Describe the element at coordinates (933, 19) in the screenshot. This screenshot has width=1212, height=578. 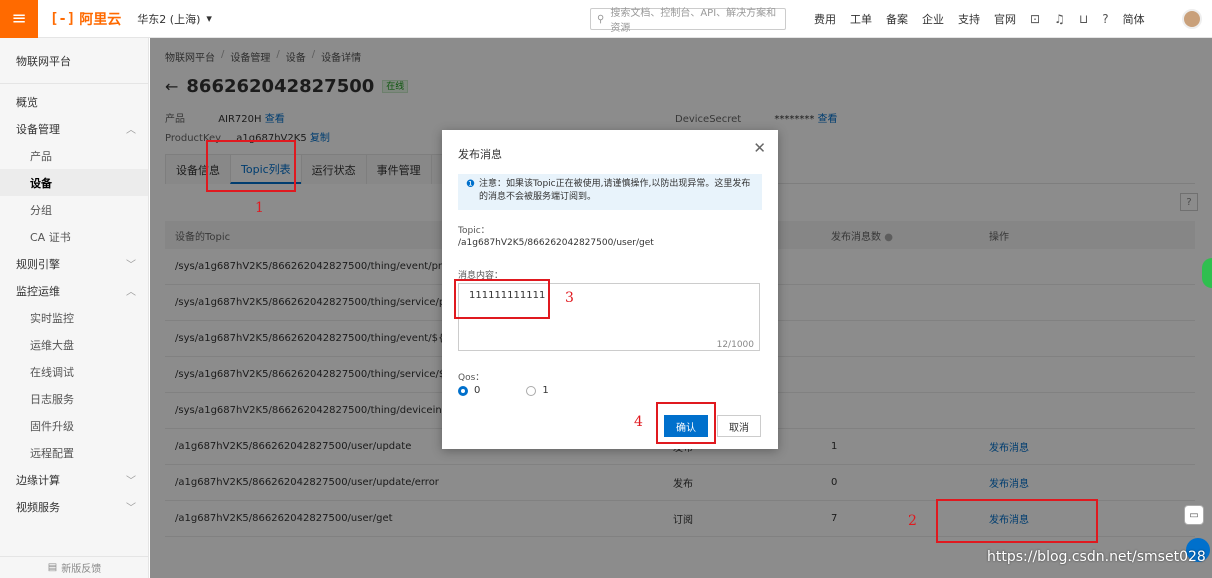
I see `nav-enterprise: 企业` at that location.